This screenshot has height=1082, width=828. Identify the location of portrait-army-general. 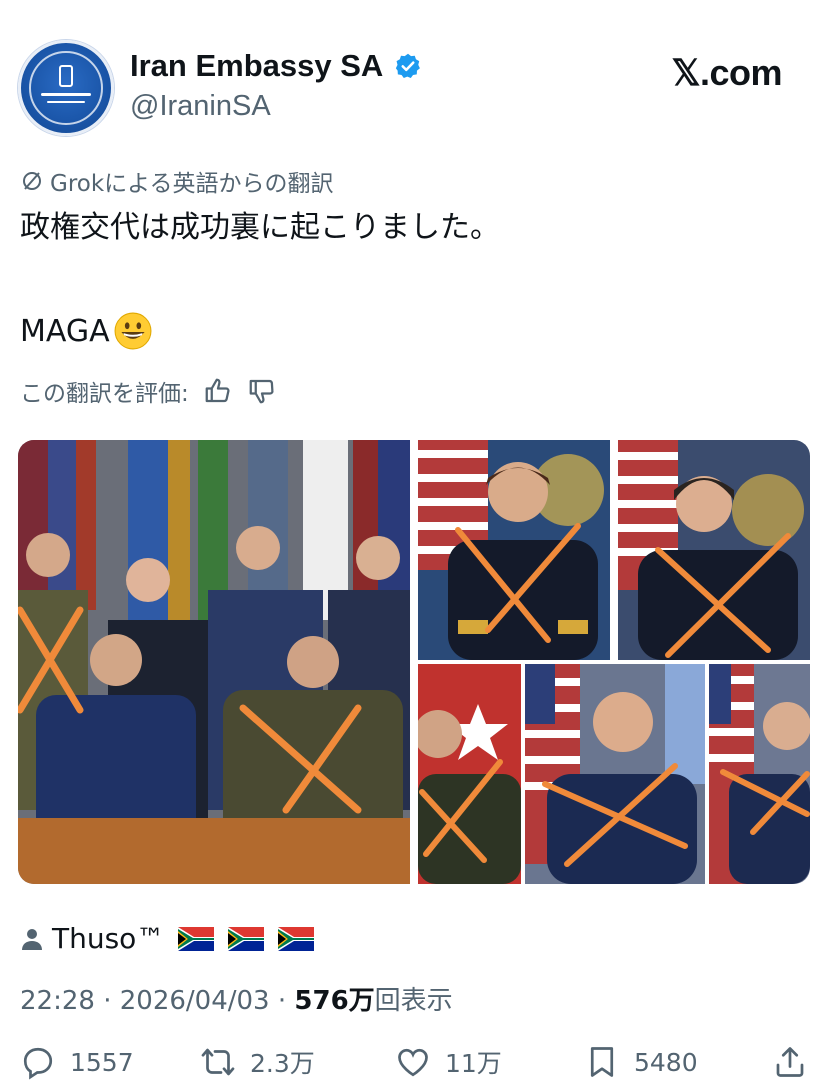
(469, 774).